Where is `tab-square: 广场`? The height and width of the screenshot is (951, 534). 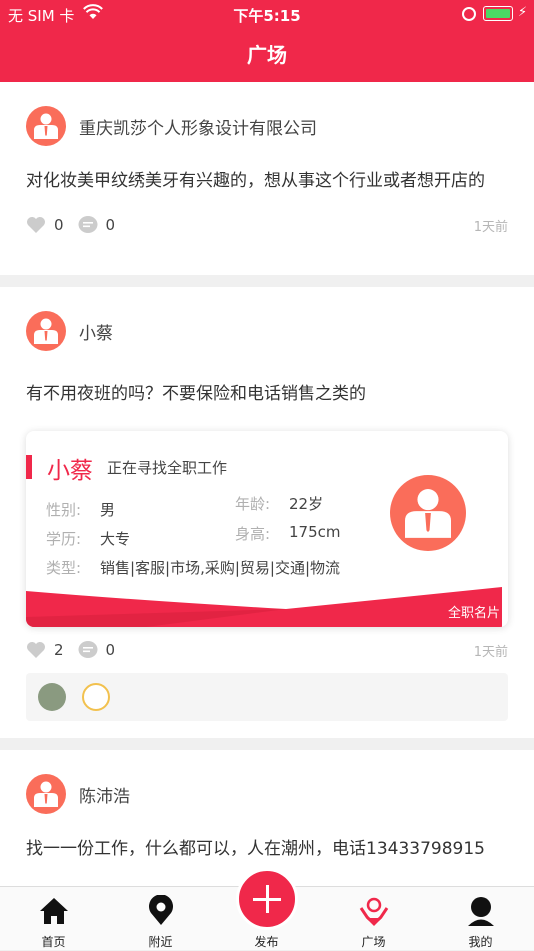 tab-square: 广场 is located at coordinates (373, 919).